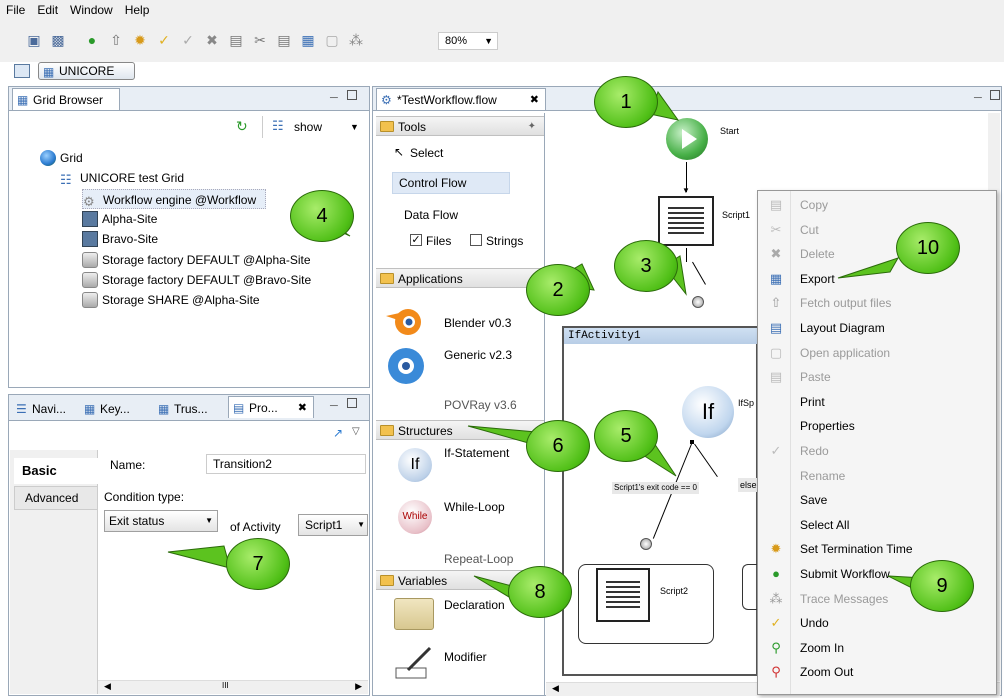 The height and width of the screenshot is (698, 1004). I want to click on menu-help: Help, so click(137, 10).